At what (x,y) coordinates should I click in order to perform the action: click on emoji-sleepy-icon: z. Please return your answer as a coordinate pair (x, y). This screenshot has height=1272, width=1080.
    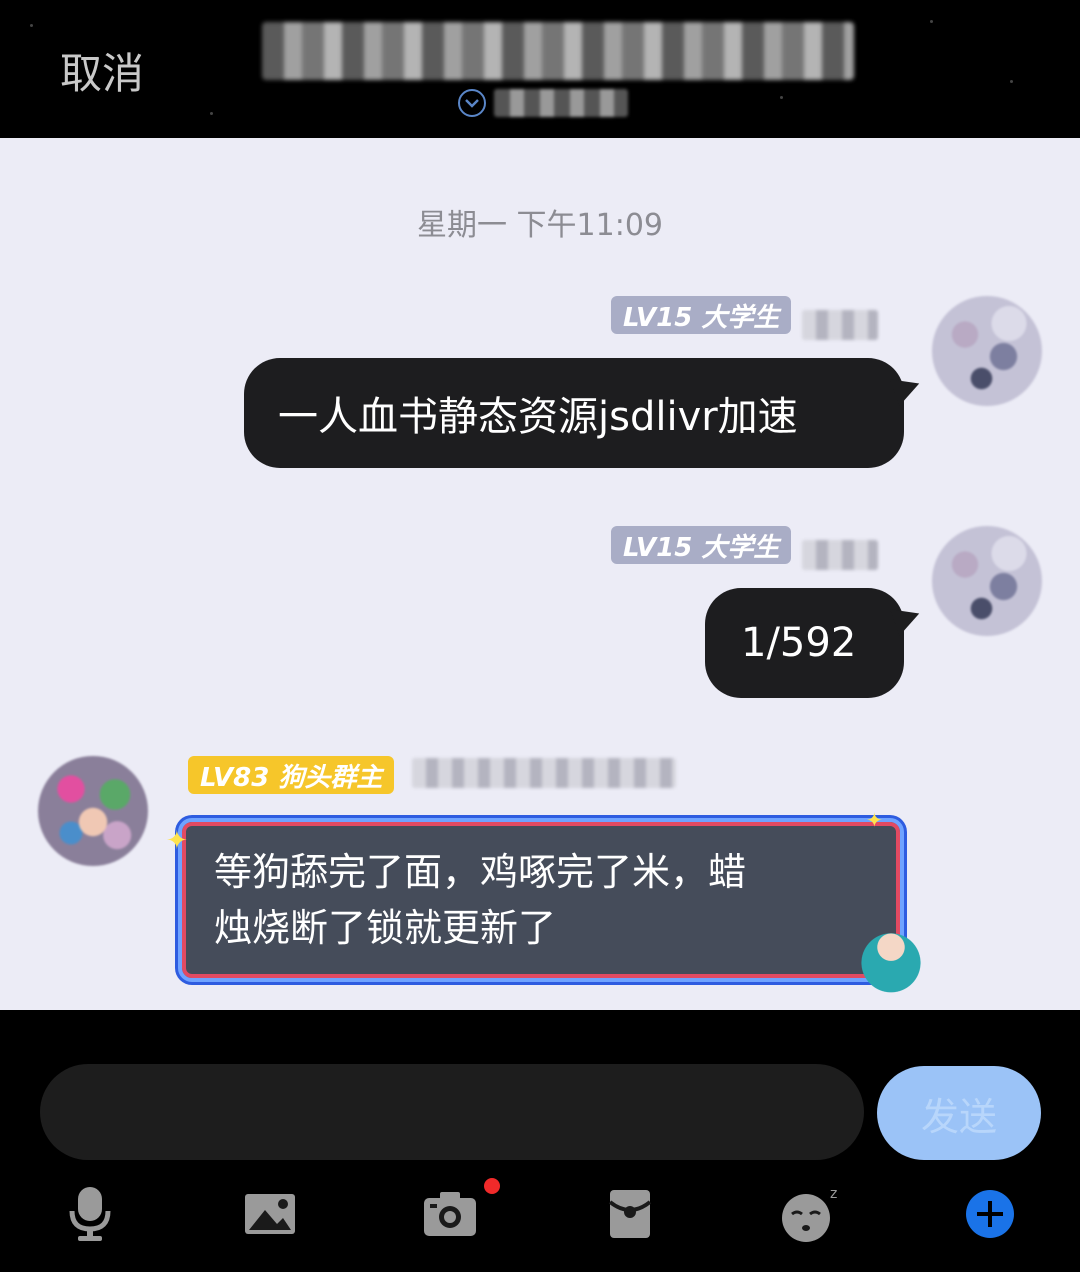
    Looking at the image, I should click on (810, 1214).